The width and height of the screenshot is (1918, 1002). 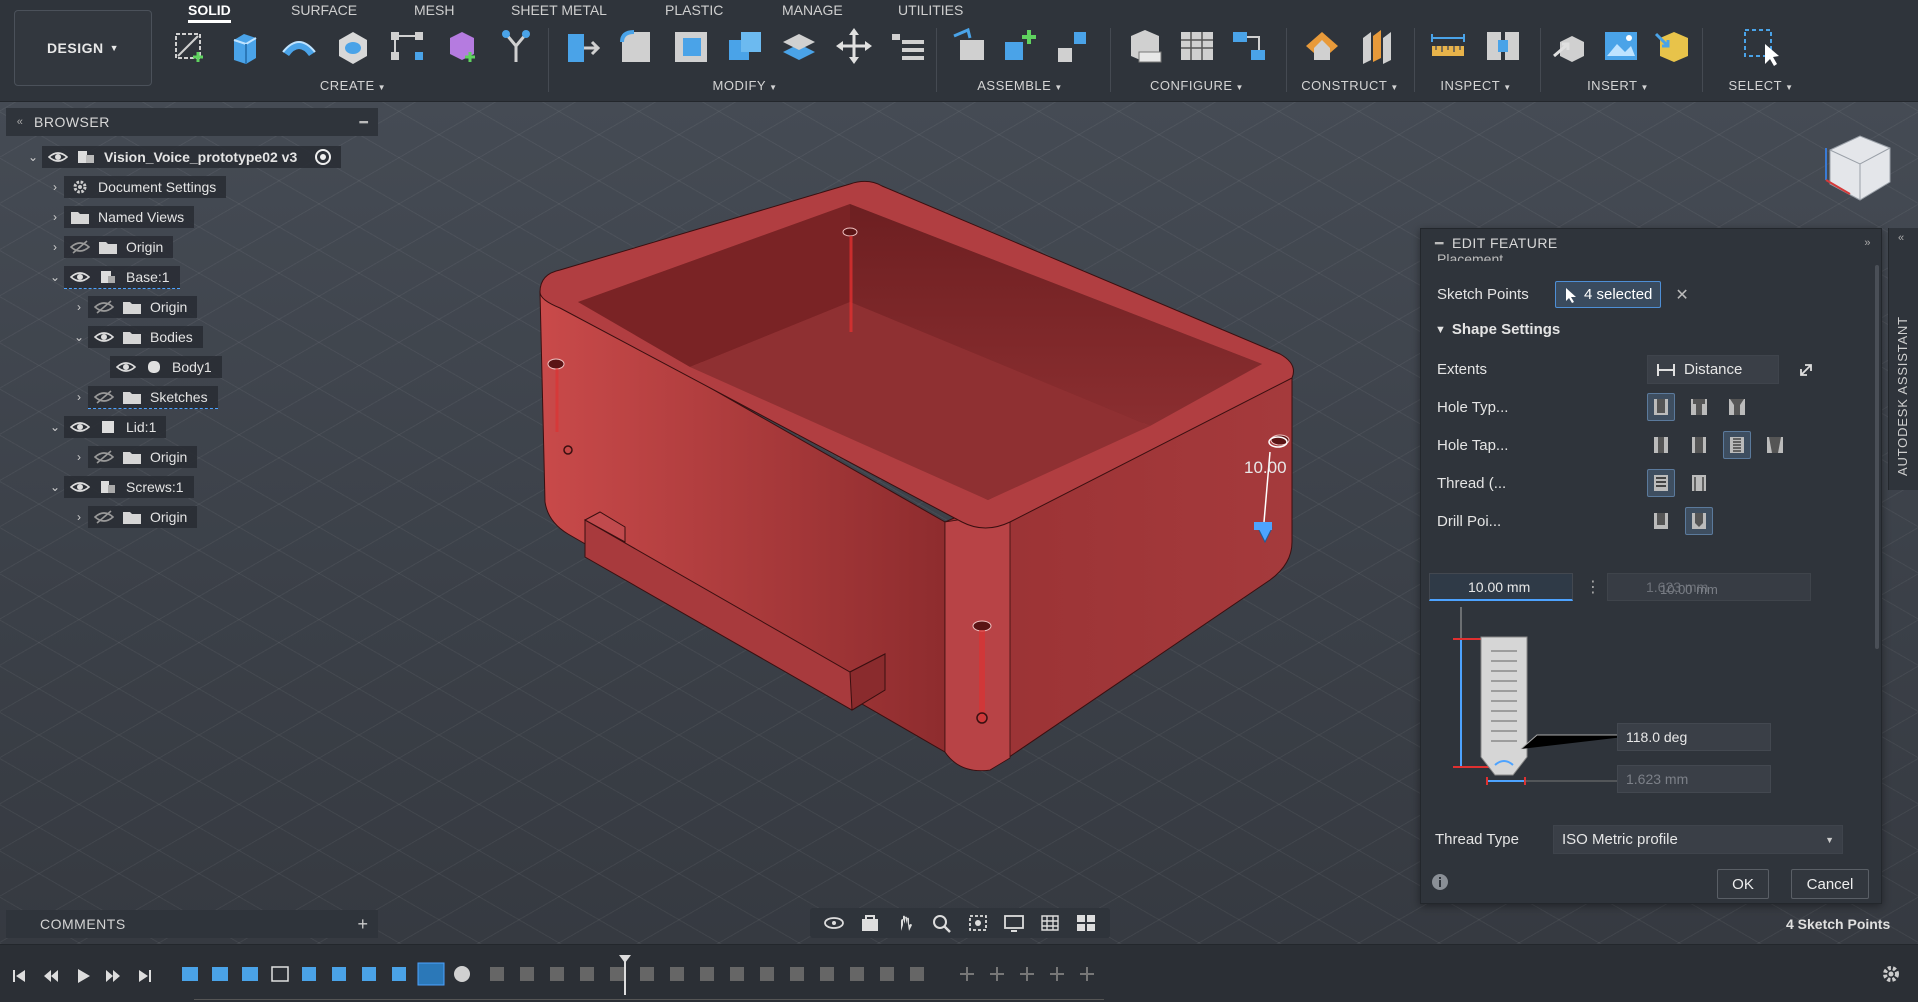 I want to click on ok-button: OK, so click(x=1743, y=884).